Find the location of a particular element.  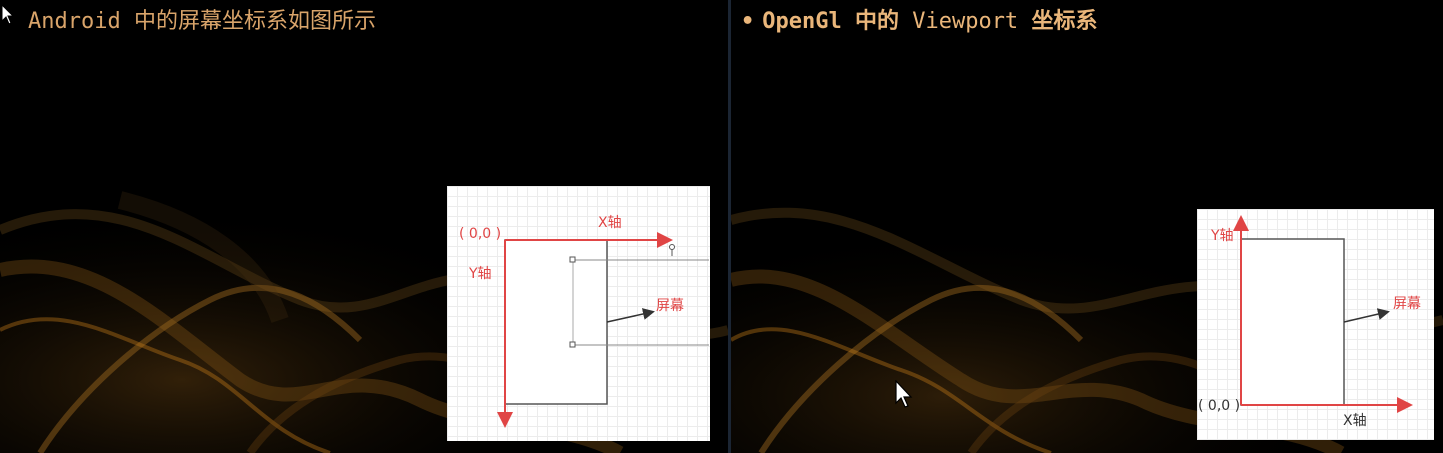

opengl-viewport-diagram: Y轴 屏幕 ( 0,0 ) X轴 is located at coordinates (1315, 324).